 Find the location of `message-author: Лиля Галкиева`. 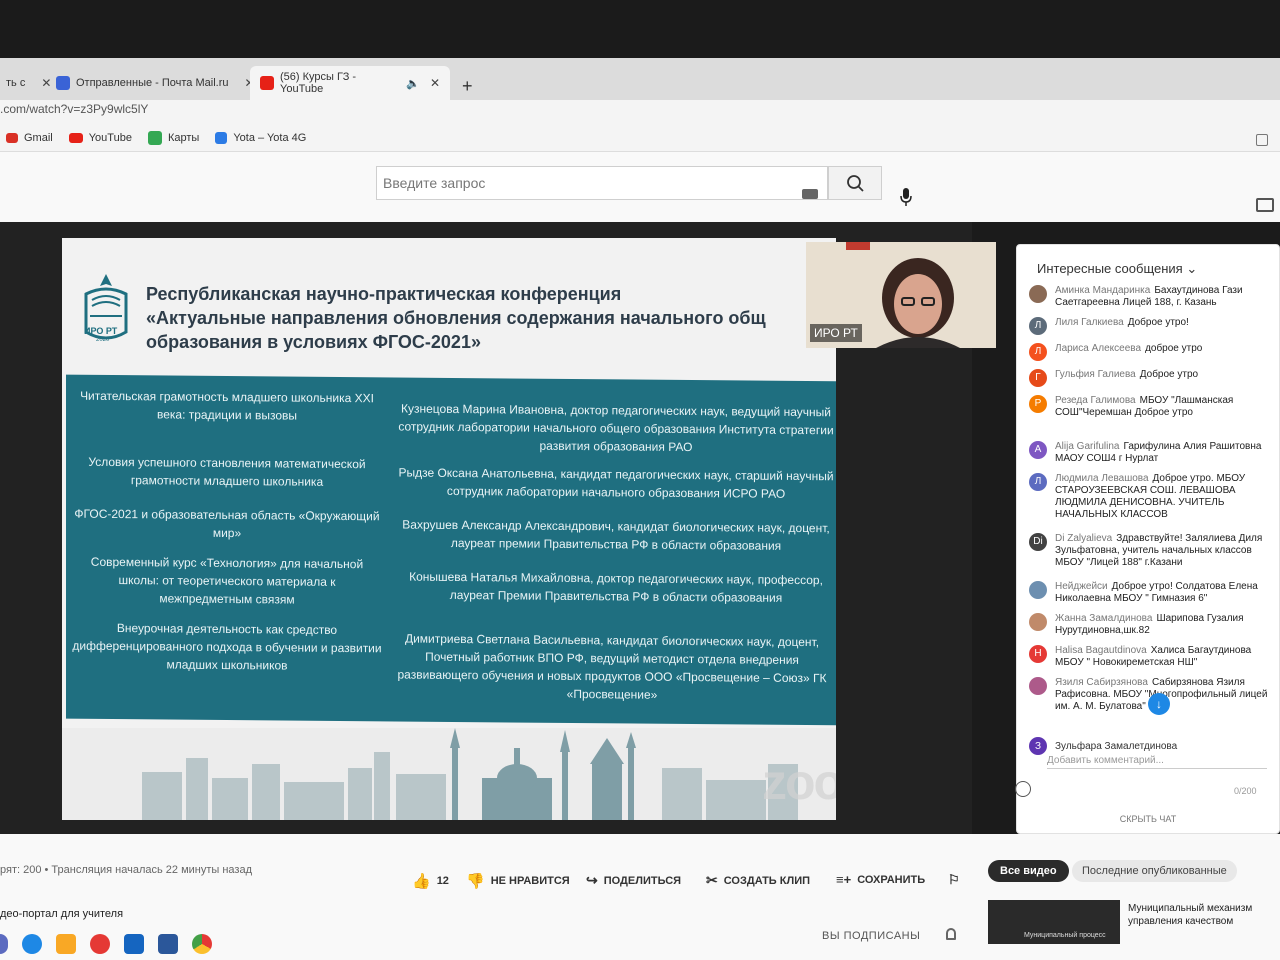

message-author: Лиля Галкиева is located at coordinates (1089, 322).